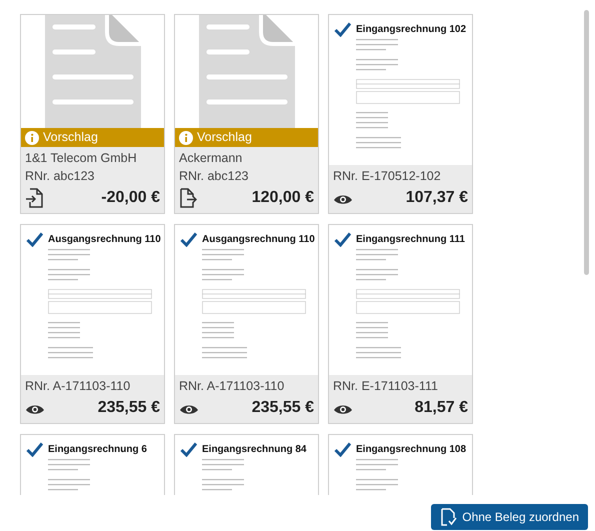 Image resolution: width=595 pixels, height=531 pixels. Describe the element at coordinates (400, 464) in the screenshot. I see `document-card: Eingangsrechnung 108` at that location.